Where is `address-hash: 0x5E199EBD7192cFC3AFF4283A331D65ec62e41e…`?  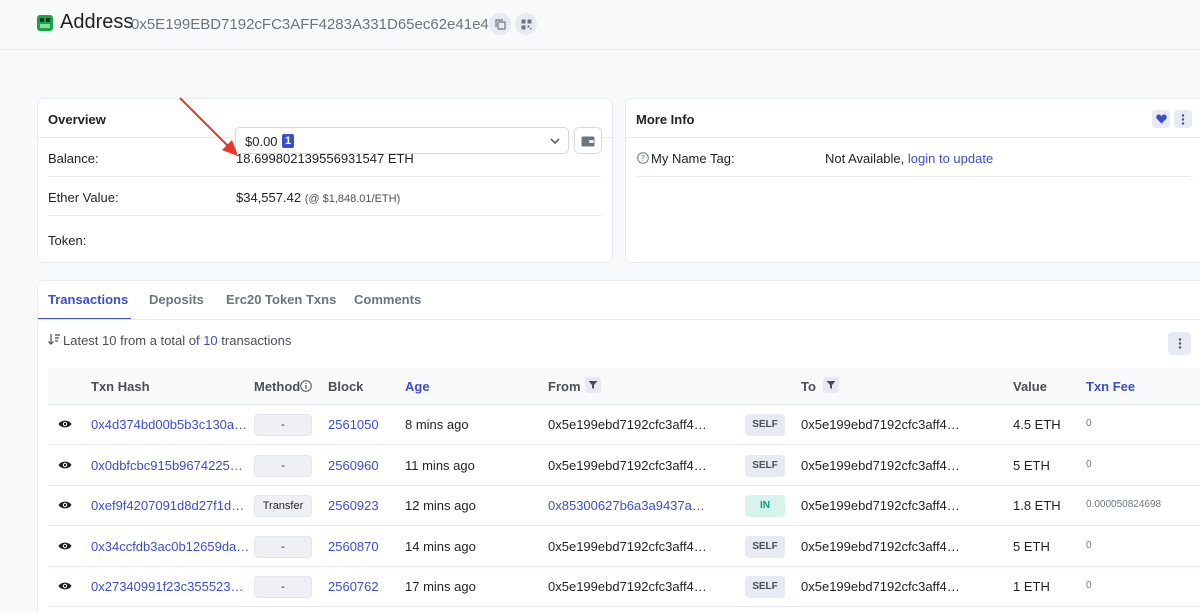
address-hash: 0x5E199EBD7192cFC3AFF4283A331D65ec62e41e… is located at coordinates (314, 24).